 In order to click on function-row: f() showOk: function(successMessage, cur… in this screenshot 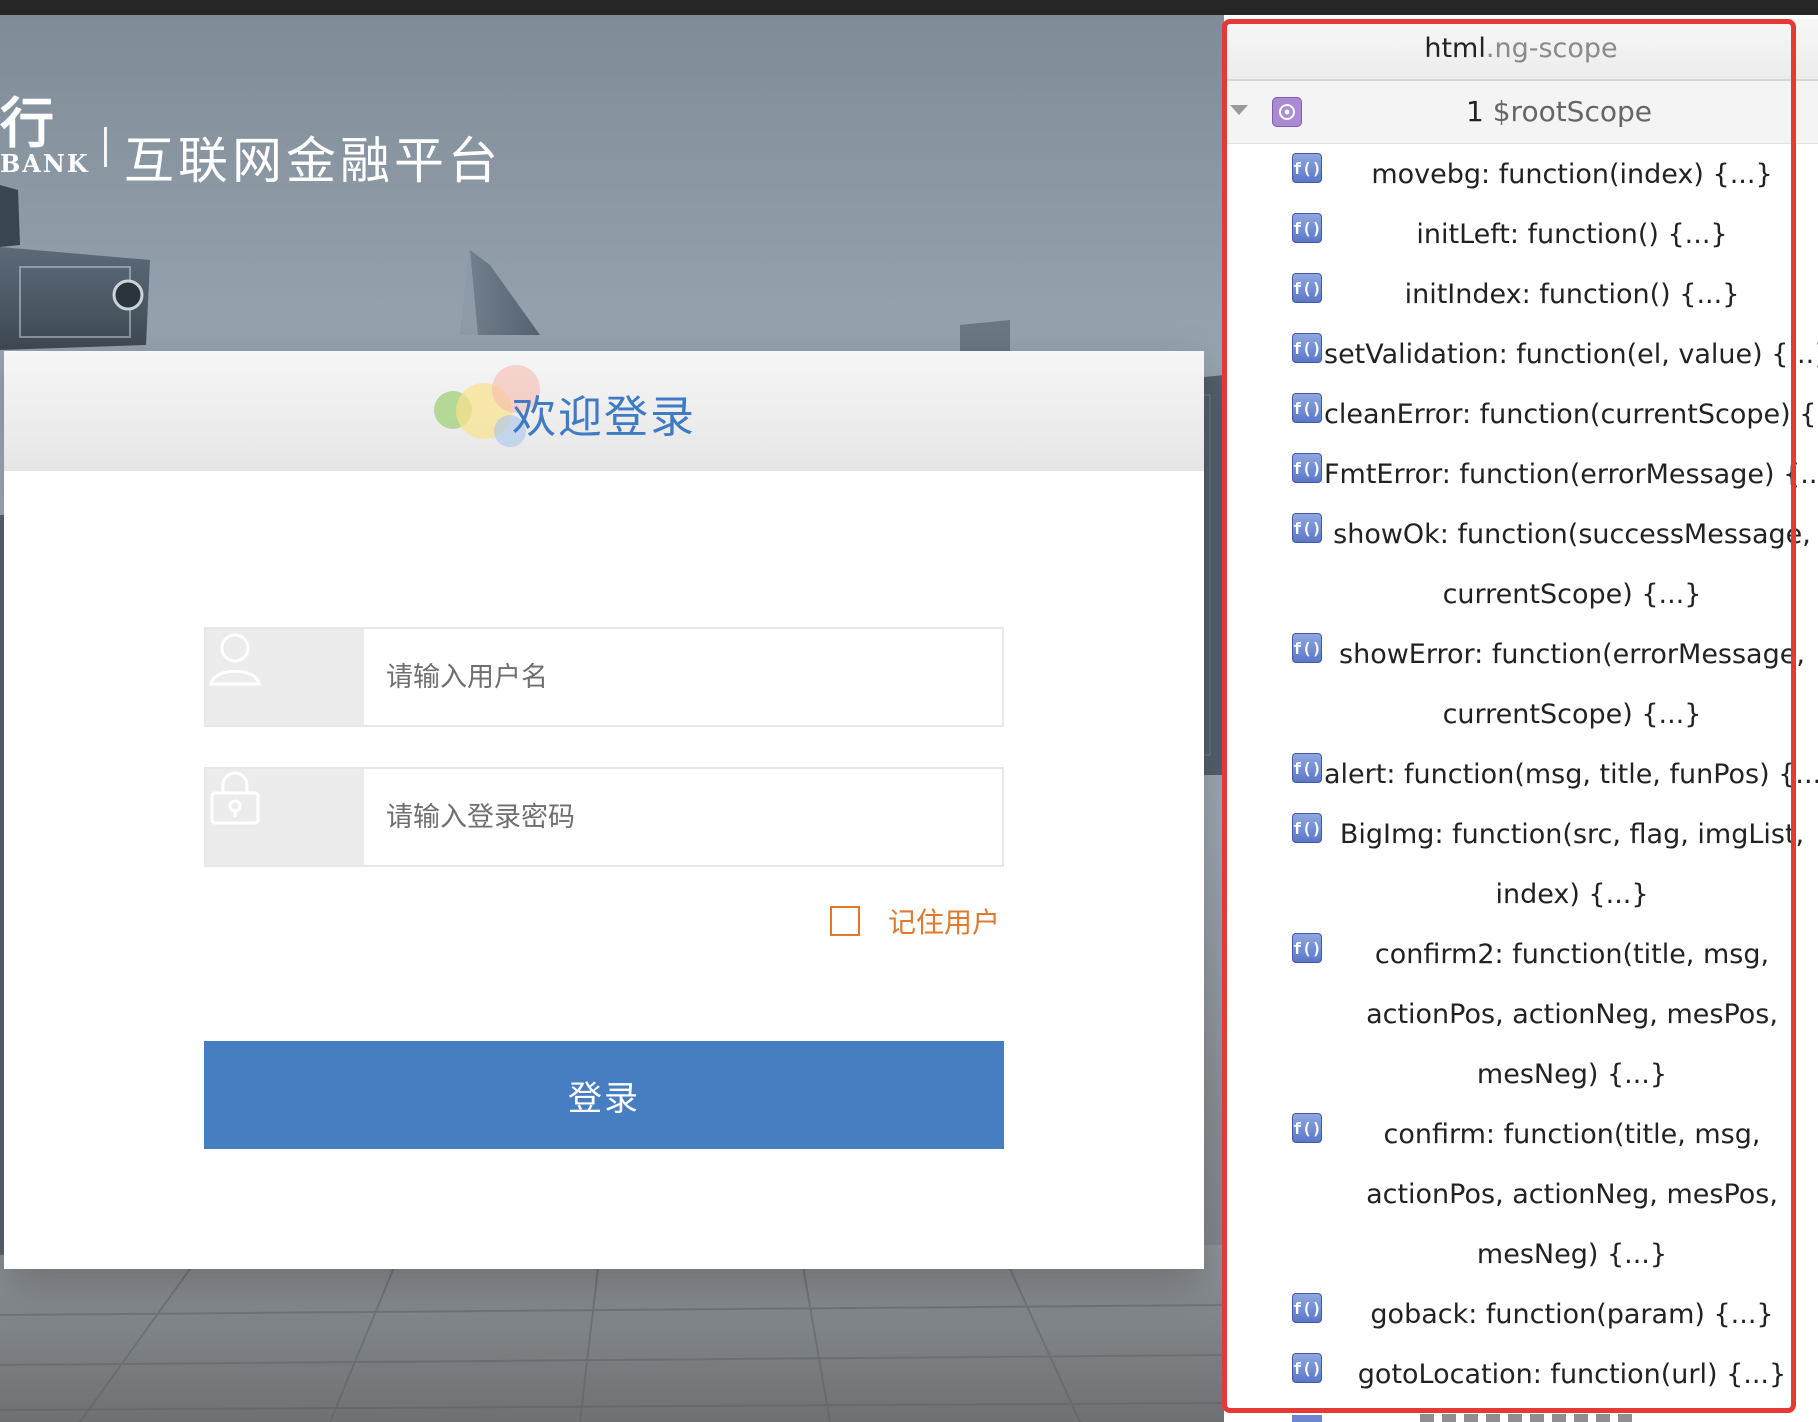, I will do `click(1521, 565)`.